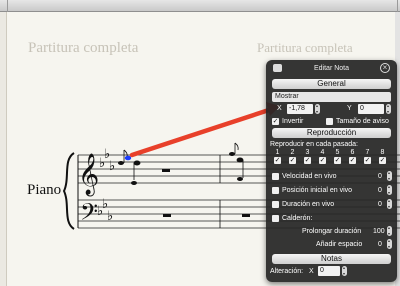 This screenshot has width=400, height=286. Describe the element at coordinates (314, 144) in the screenshot. I see `play-each-pass-label: Reproducir en cada pasada:` at that location.